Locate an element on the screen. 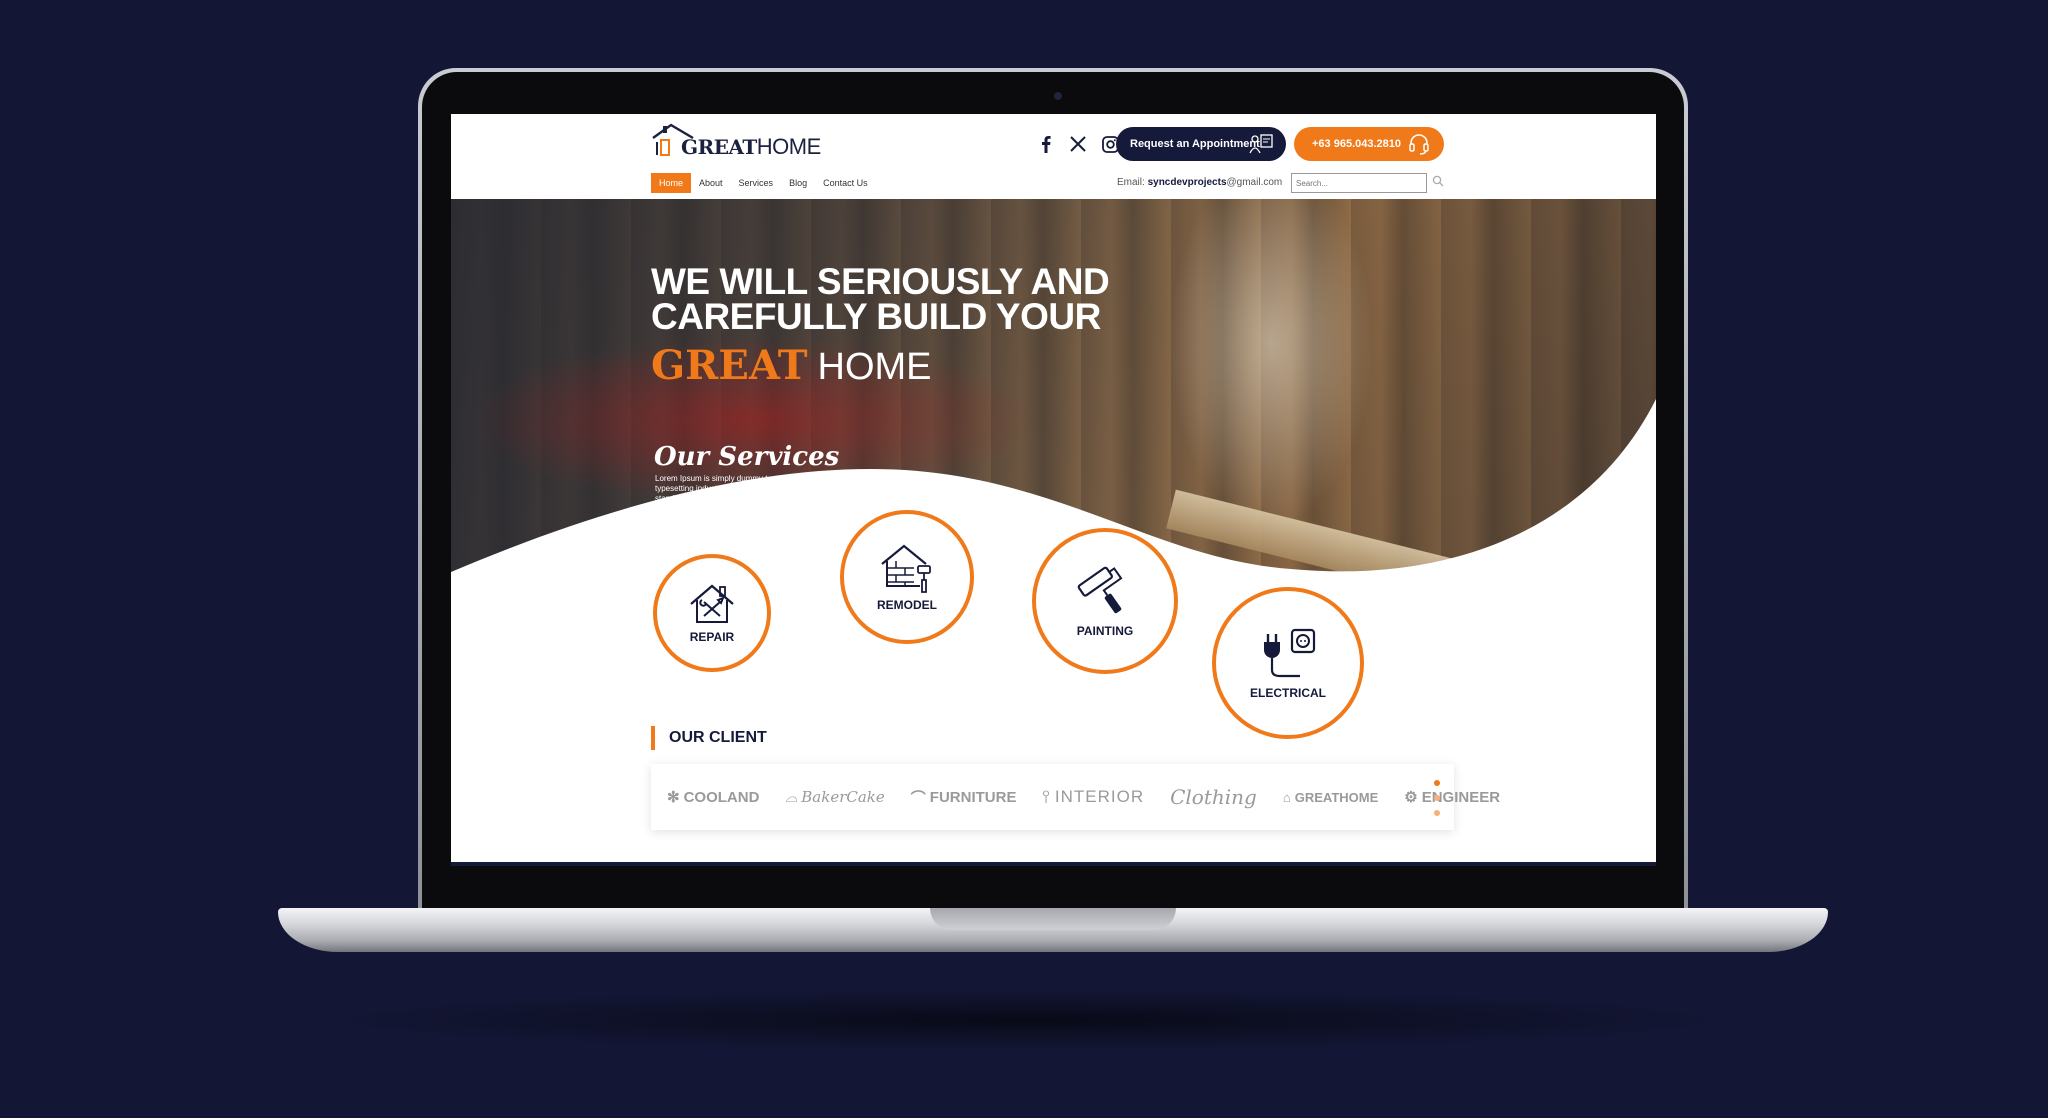  client-logo-interior: ⫯ INTERIOR is located at coordinates (1093, 797).